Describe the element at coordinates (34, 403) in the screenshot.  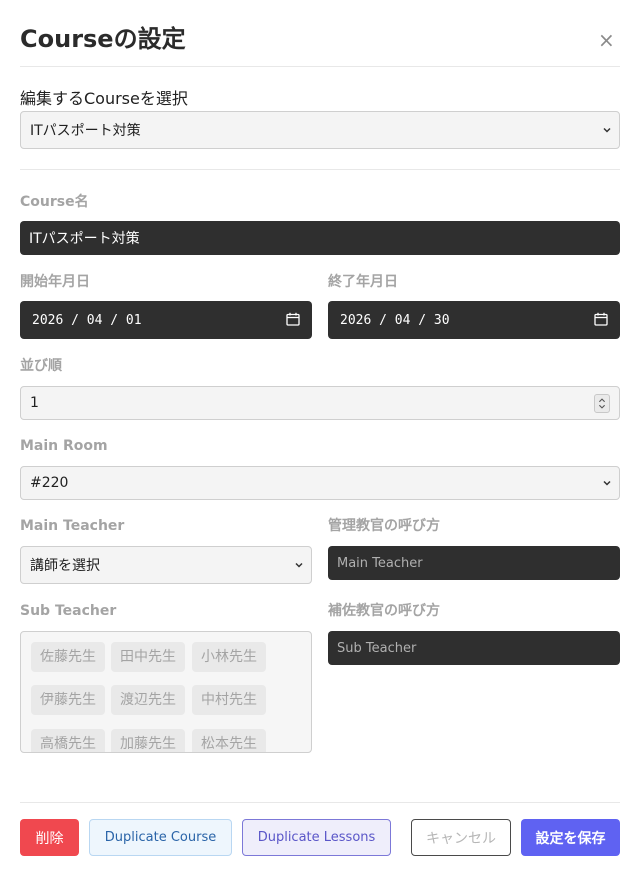
I see `sort-order-value: 1` at that location.